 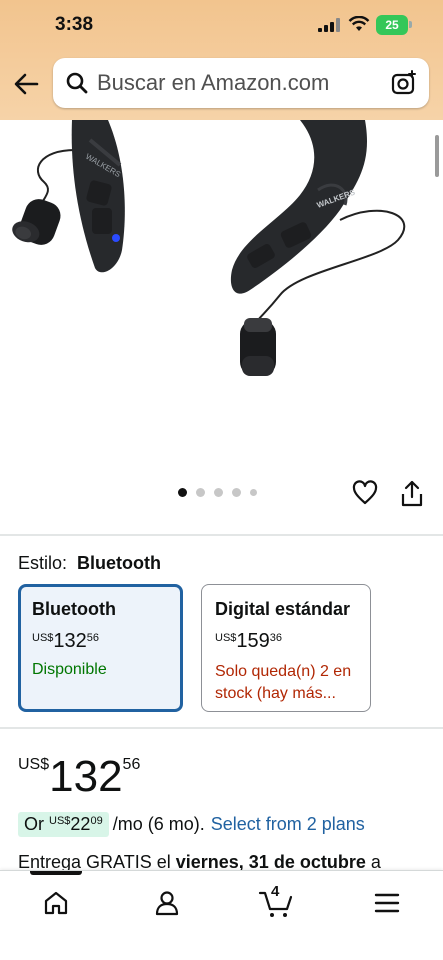 What do you see at coordinates (34, 764) in the screenshot?
I see `price-currency: US$` at bounding box center [34, 764].